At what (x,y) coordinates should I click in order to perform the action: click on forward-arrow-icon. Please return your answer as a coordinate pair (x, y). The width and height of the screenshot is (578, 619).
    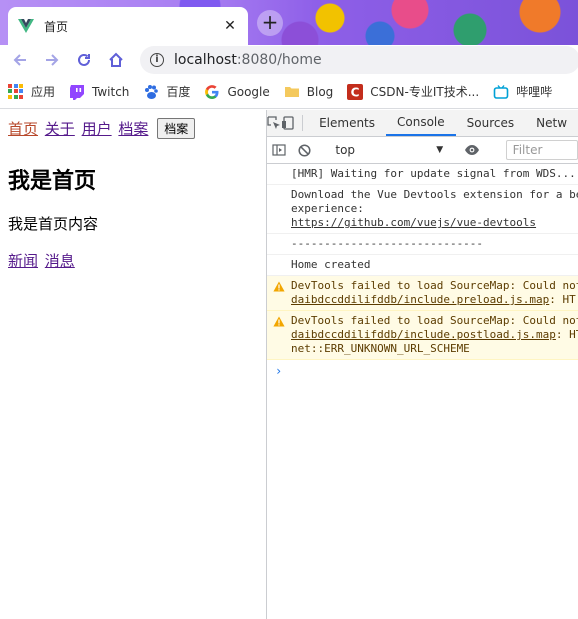
    Looking at the image, I should click on (52, 60).